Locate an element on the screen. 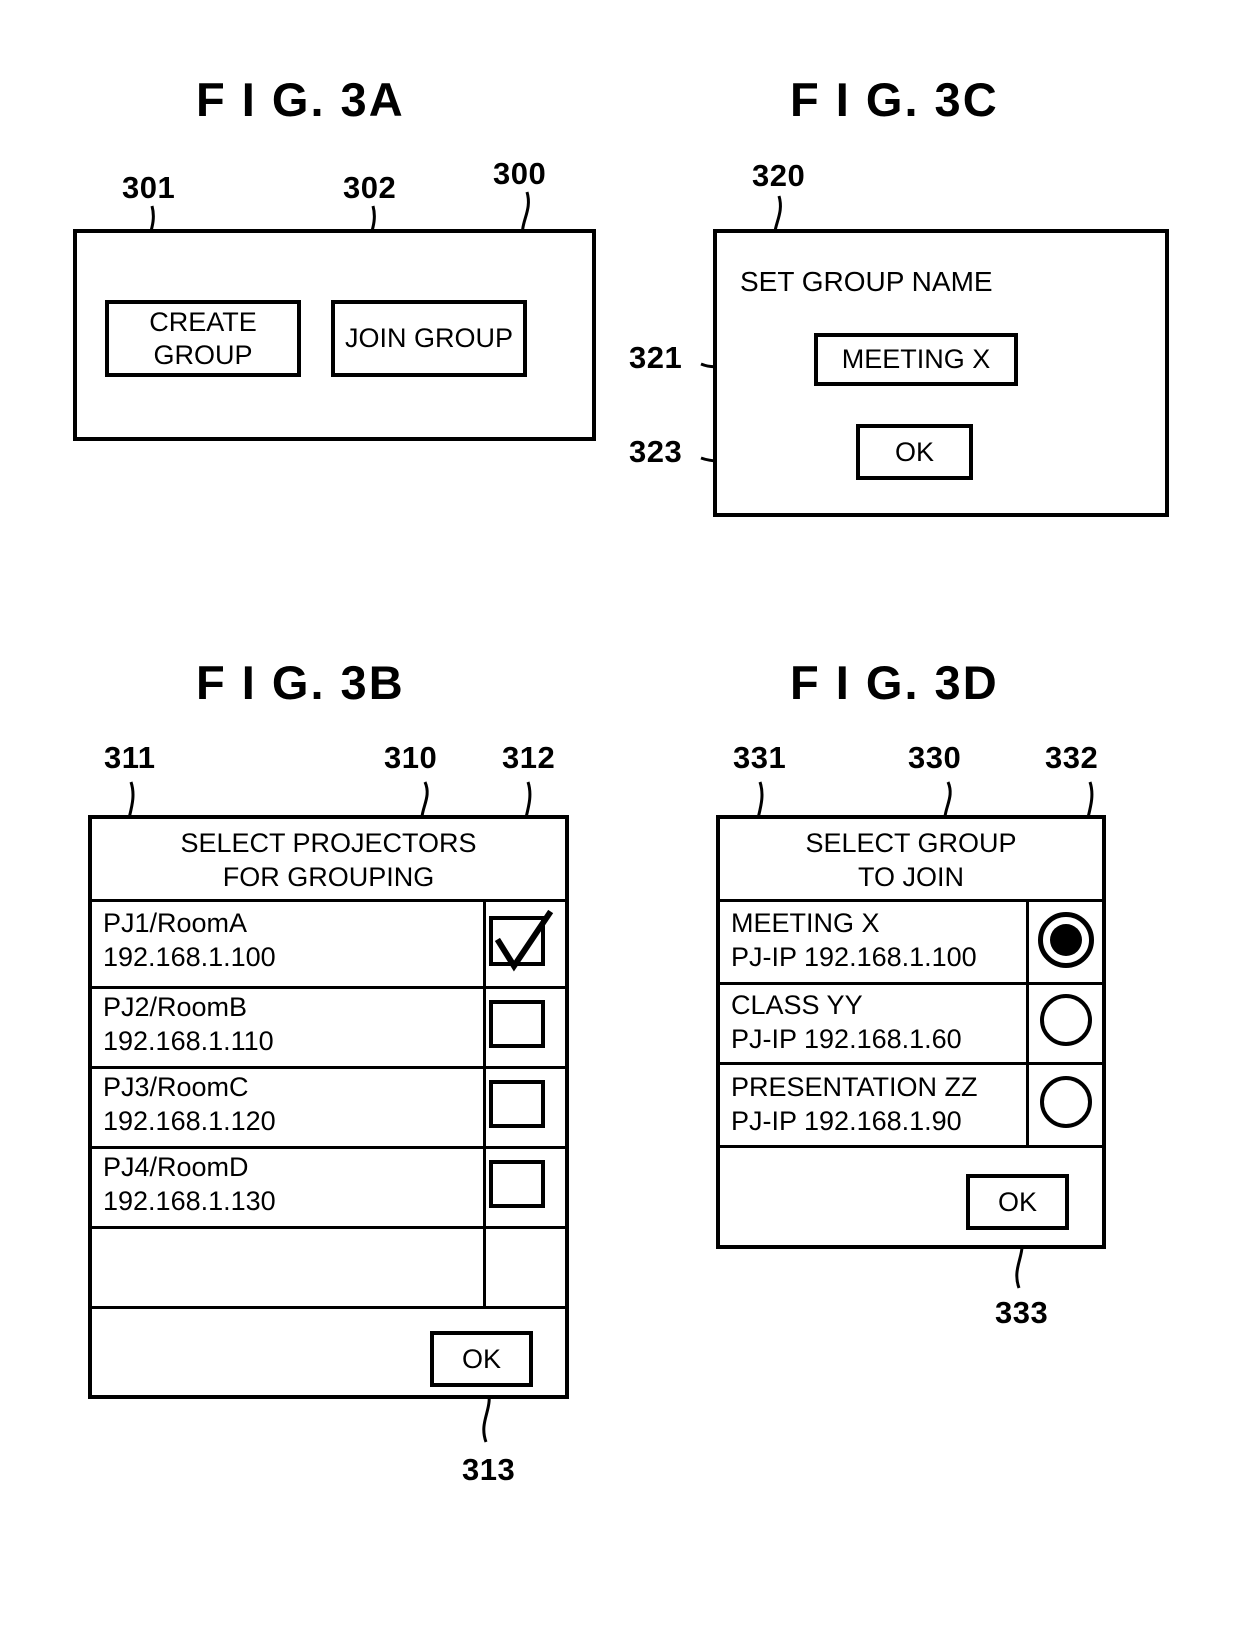 The height and width of the screenshot is (1639, 1240). group-row-2-ip: PJ-IP 192.168.1.60 is located at coordinates (846, 1039).